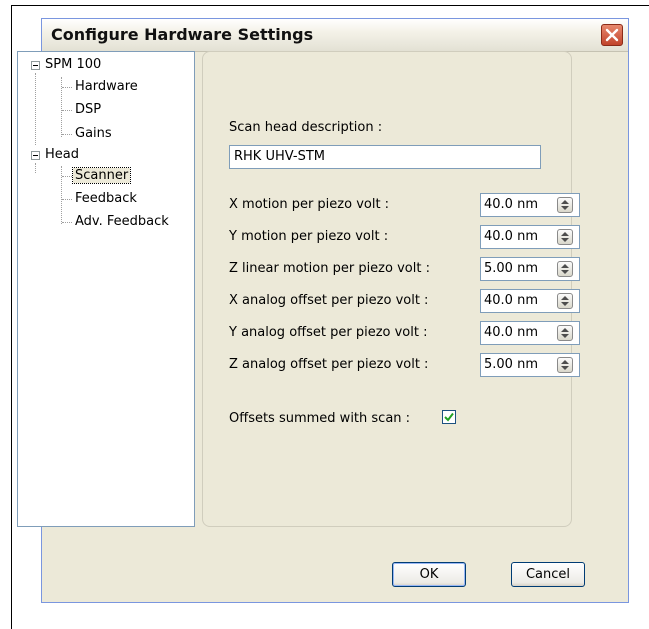 The image size is (649, 629). I want to click on tree-item-label: DSP, so click(88, 109).